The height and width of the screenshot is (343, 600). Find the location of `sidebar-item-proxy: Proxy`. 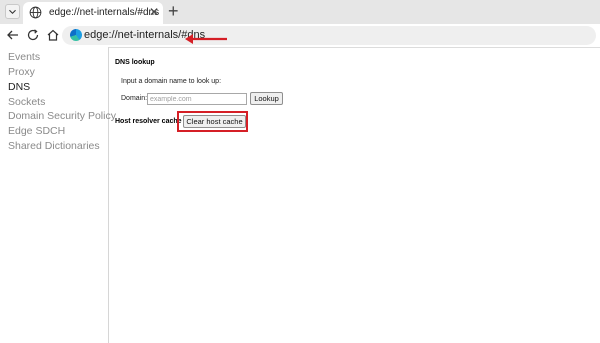

sidebar-item-proxy: Proxy is located at coordinates (21, 72).